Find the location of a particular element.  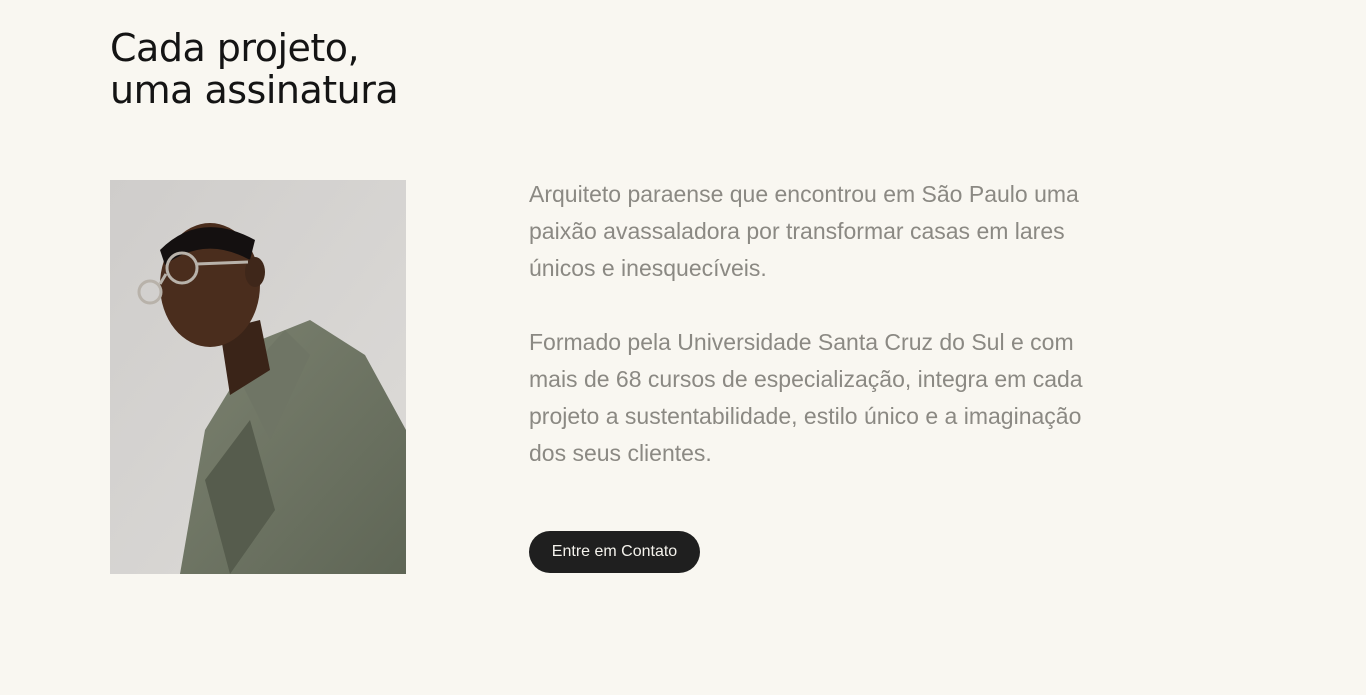

architect-portrait is located at coordinates (258, 377).